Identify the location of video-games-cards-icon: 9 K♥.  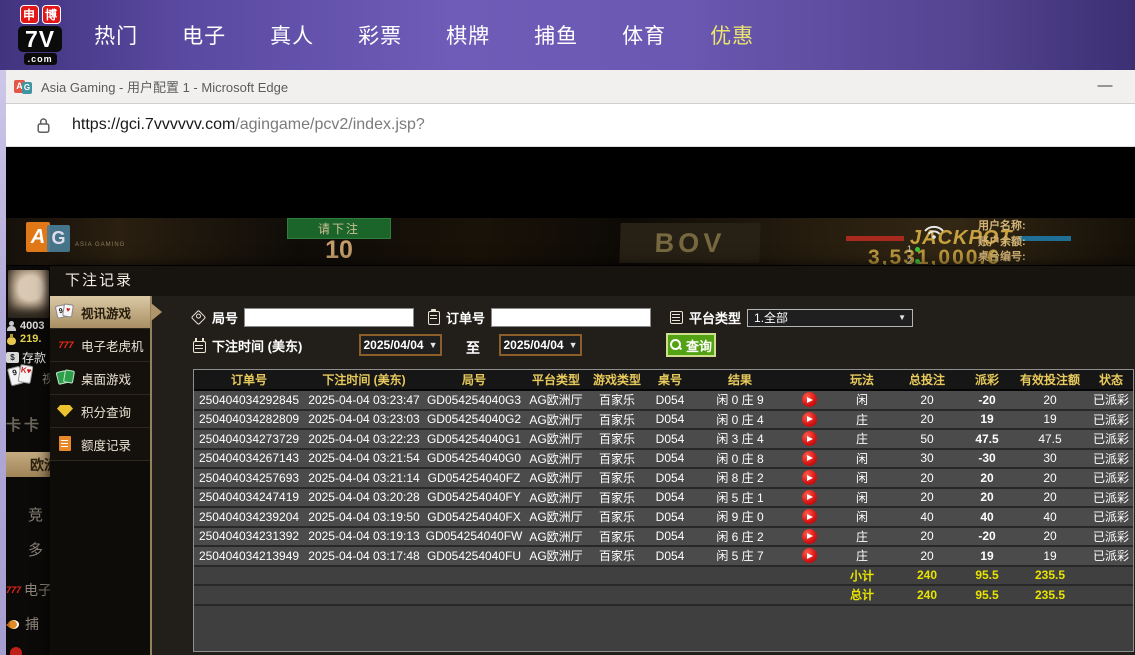
(24, 377).